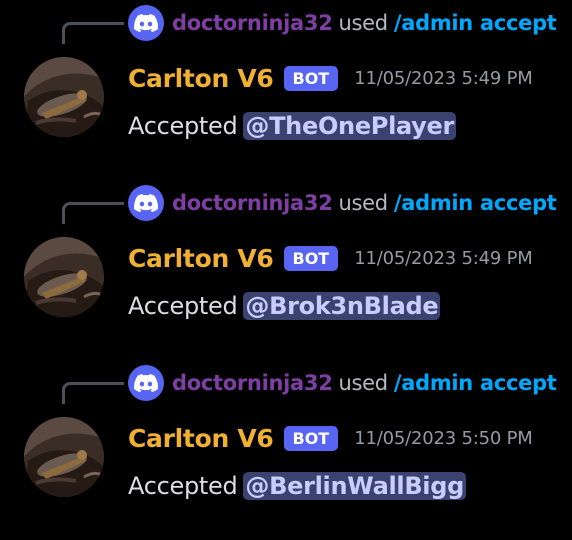 The height and width of the screenshot is (540, 572). I want to click on message-content: Accepted @BerlinWallBigg, so click(297, 486).